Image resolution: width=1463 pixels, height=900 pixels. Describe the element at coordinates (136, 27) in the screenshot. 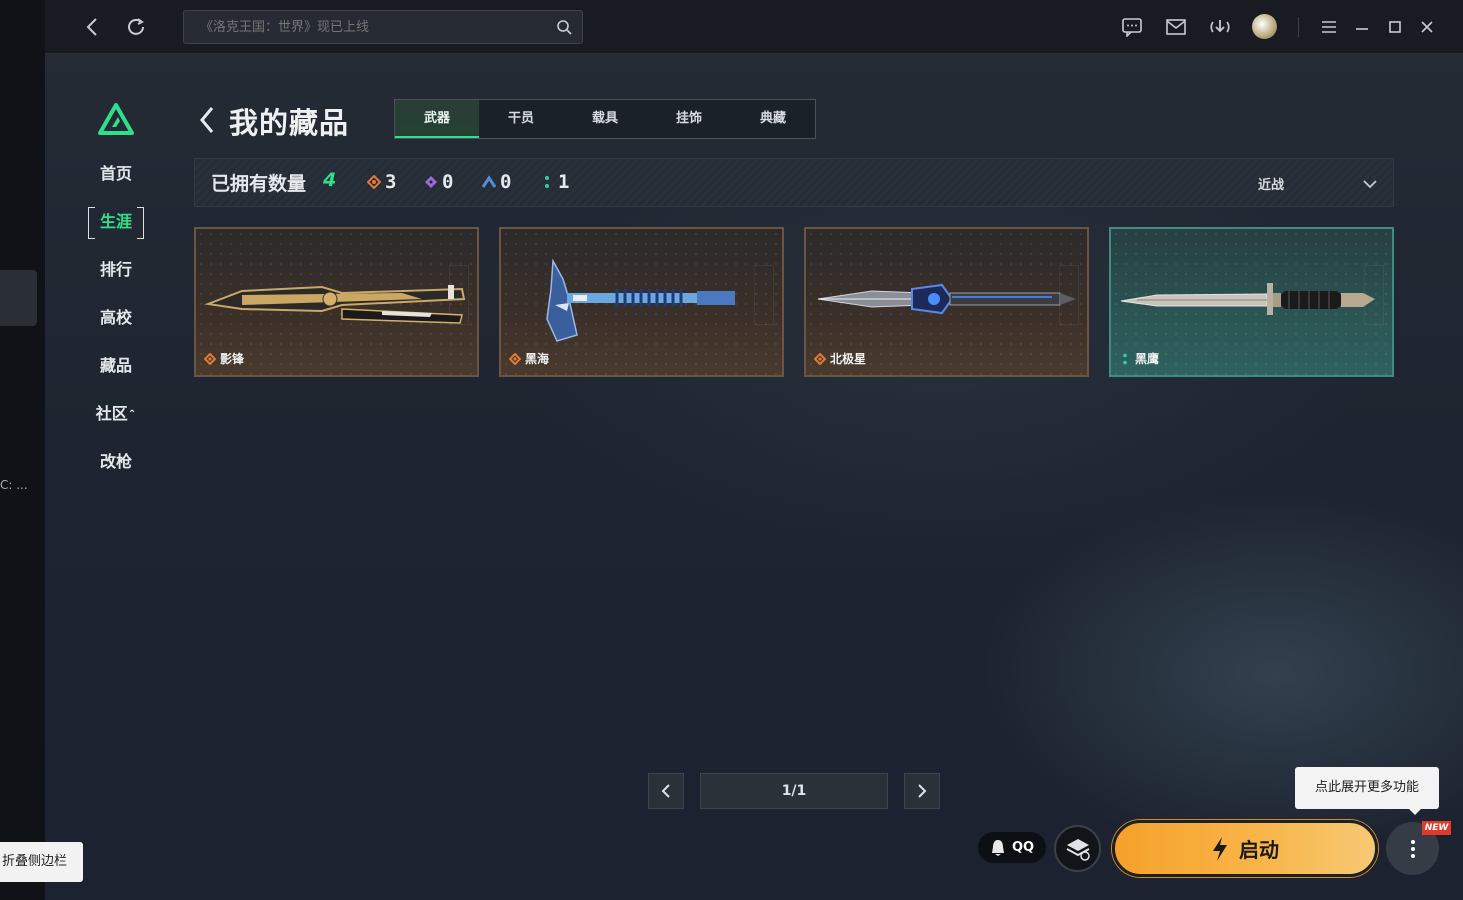

I see `refresh-icon` at that location.